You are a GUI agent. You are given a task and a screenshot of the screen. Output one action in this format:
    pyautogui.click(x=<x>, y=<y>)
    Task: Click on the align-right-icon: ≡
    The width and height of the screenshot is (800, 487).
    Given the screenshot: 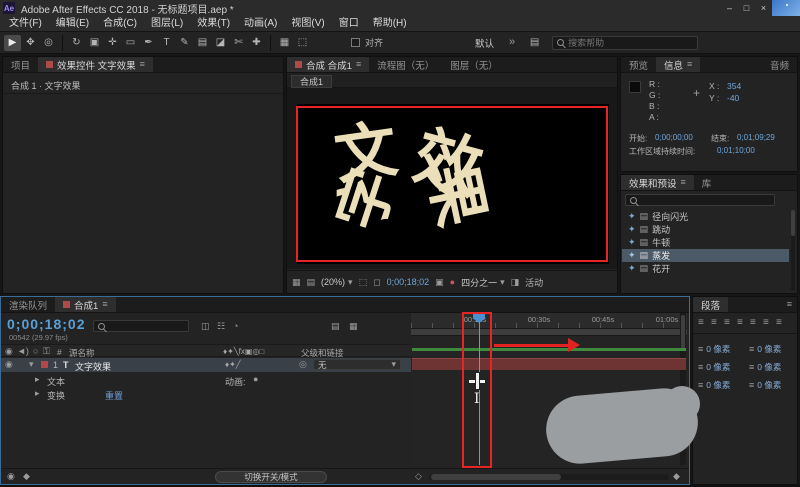 What is the action you would take?
    pyautogui.click(x=727, y=323)
    